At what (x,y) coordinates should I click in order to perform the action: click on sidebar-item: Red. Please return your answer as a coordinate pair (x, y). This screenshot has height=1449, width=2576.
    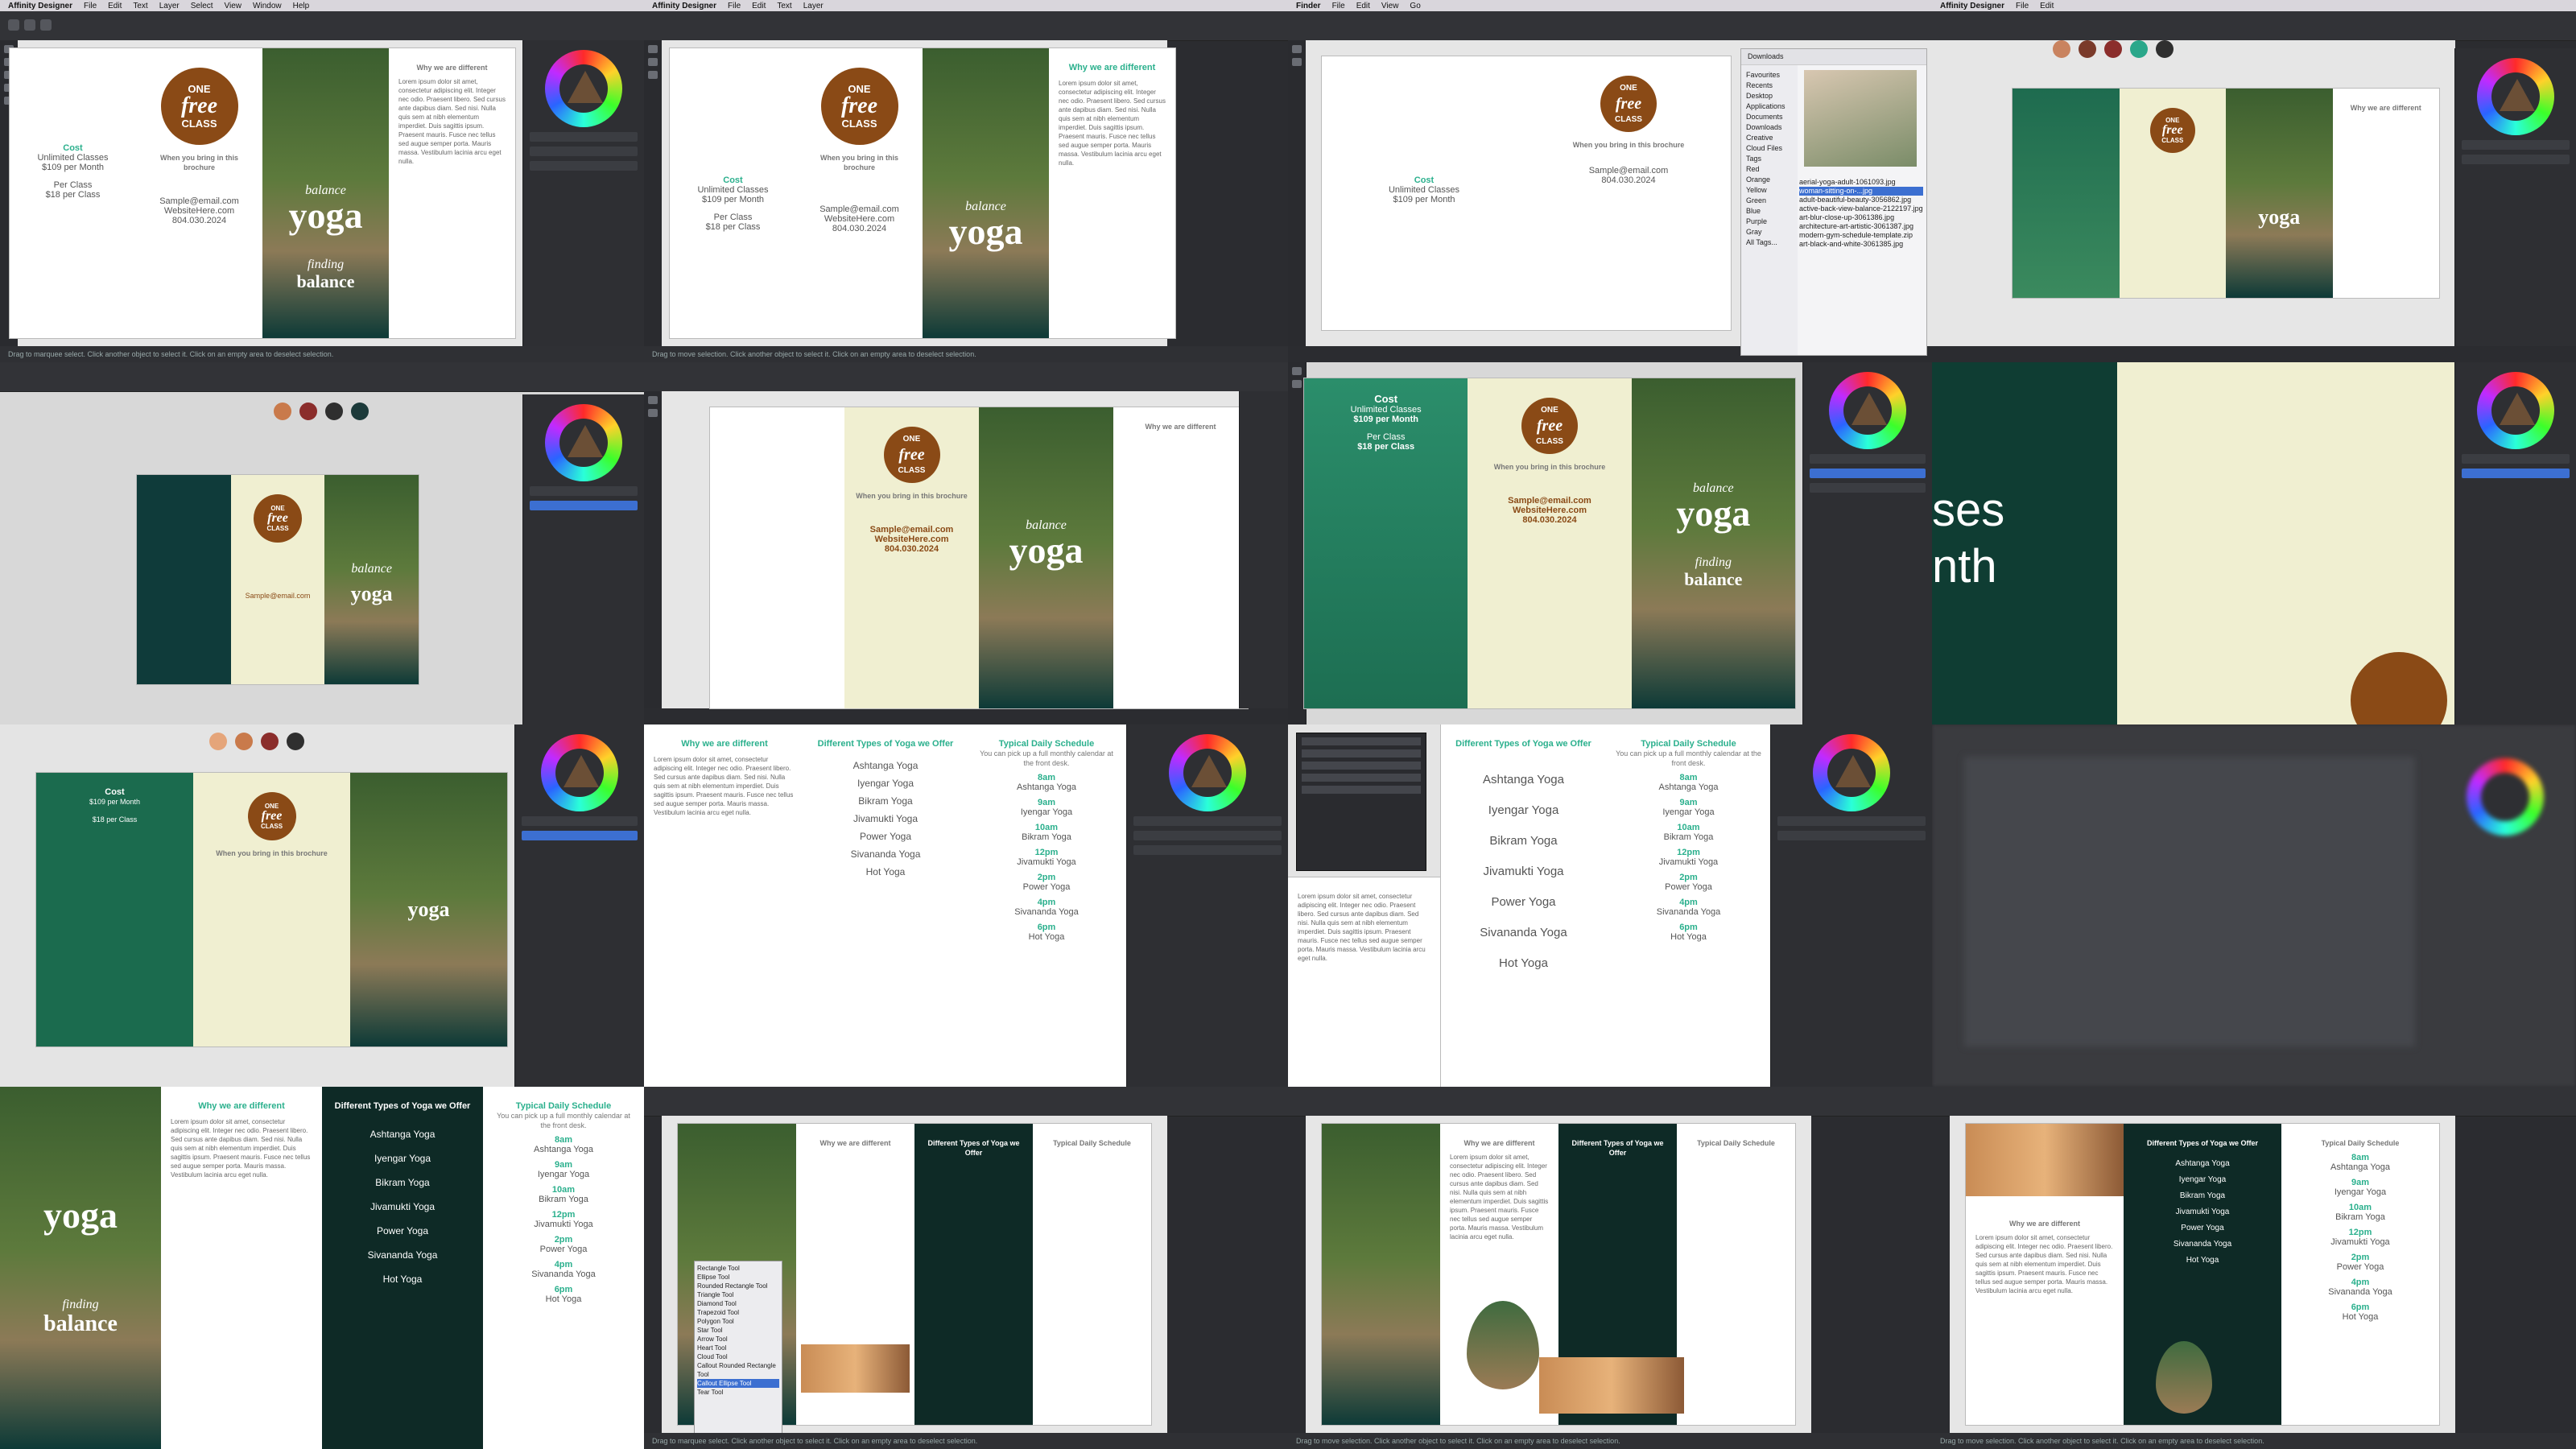
    Looking at the image, I should click on (1770, 169).